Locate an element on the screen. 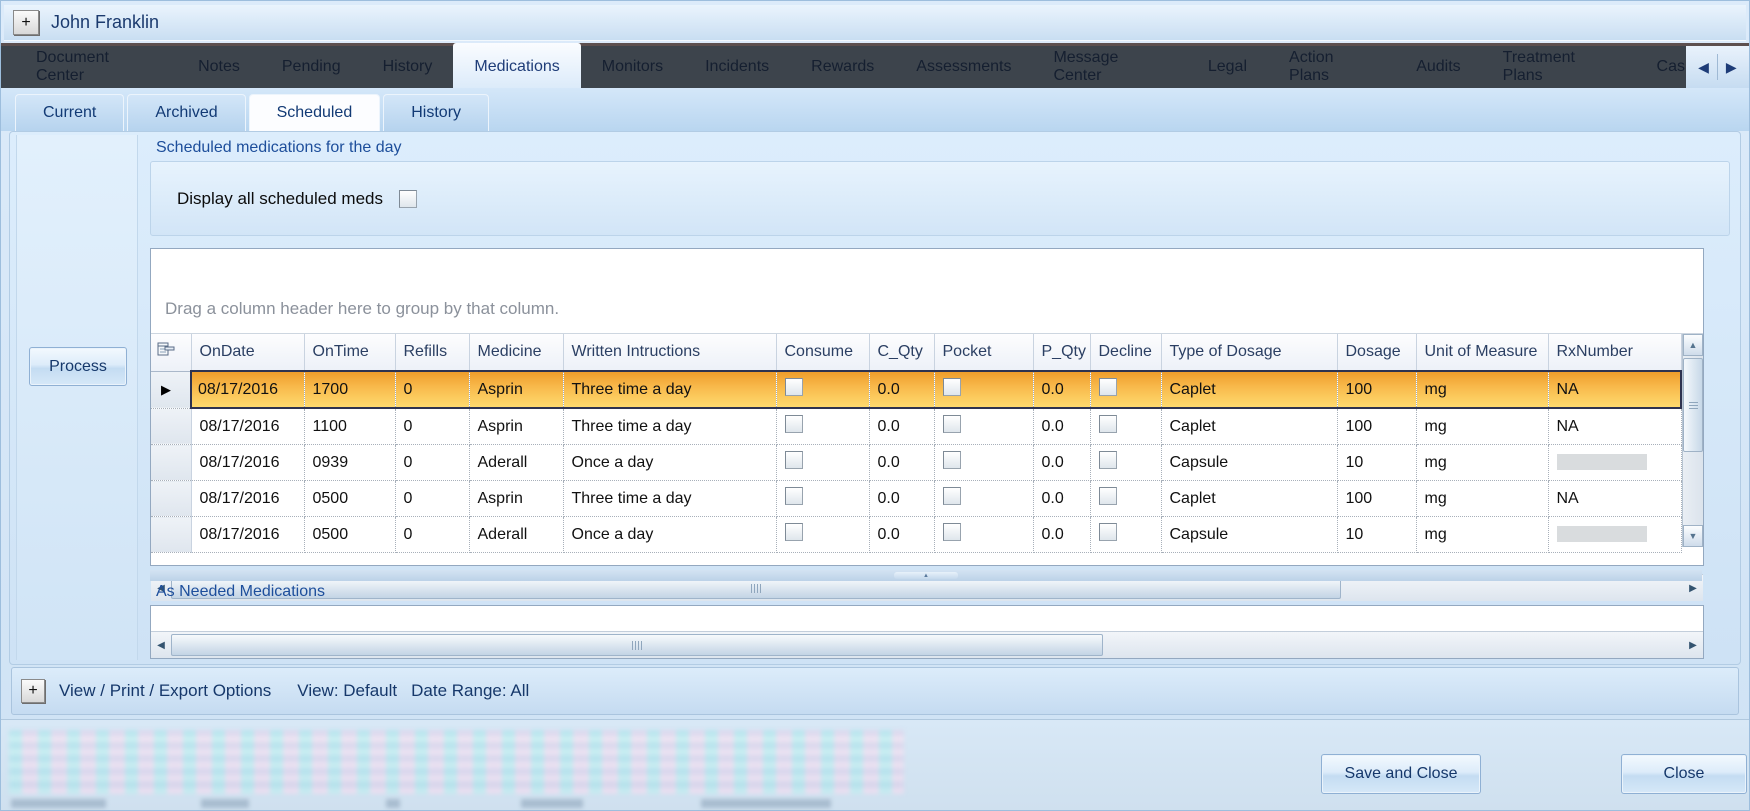  nav-scroll-arrows: ◀ ▶ is located at coordinates (1717, 67).